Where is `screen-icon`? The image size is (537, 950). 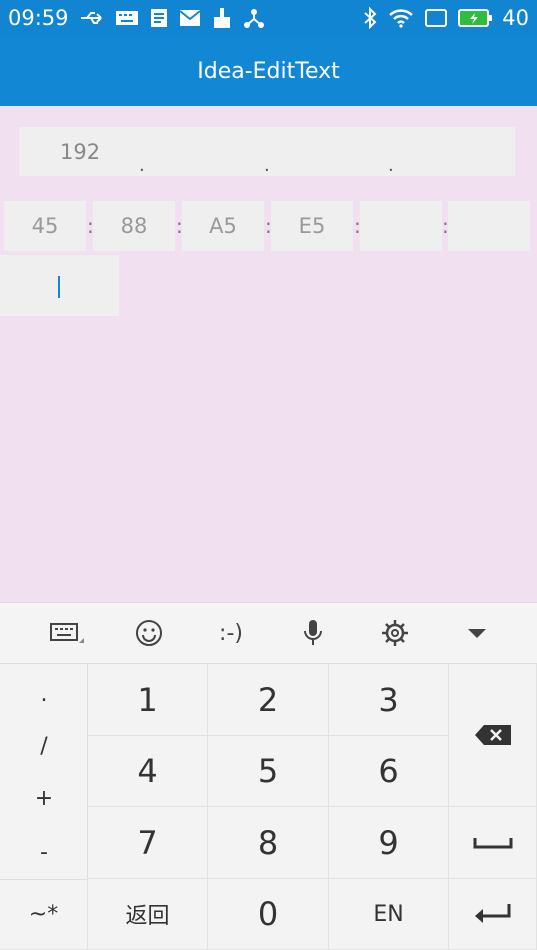
screen-icon is located at coordinates (436, 18).